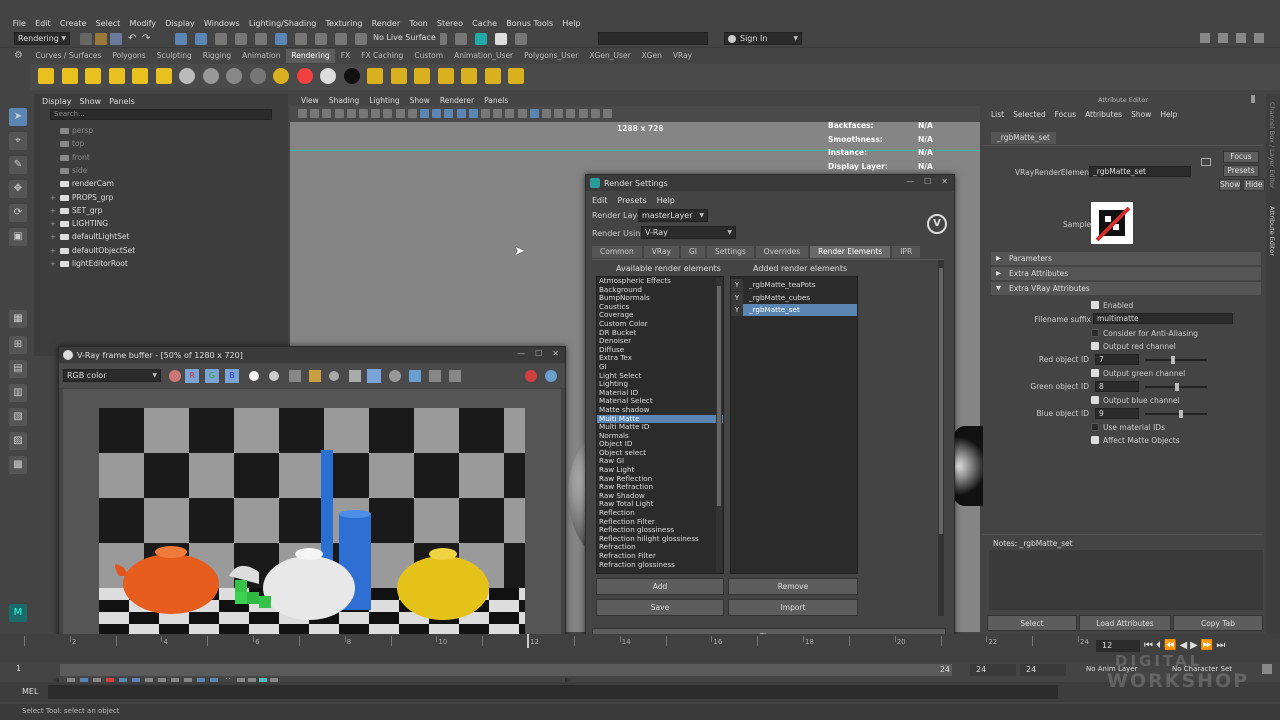 The width and height of the screenshot is (1280, 720). I want to click on open-scene-icon, so click(101, 39).